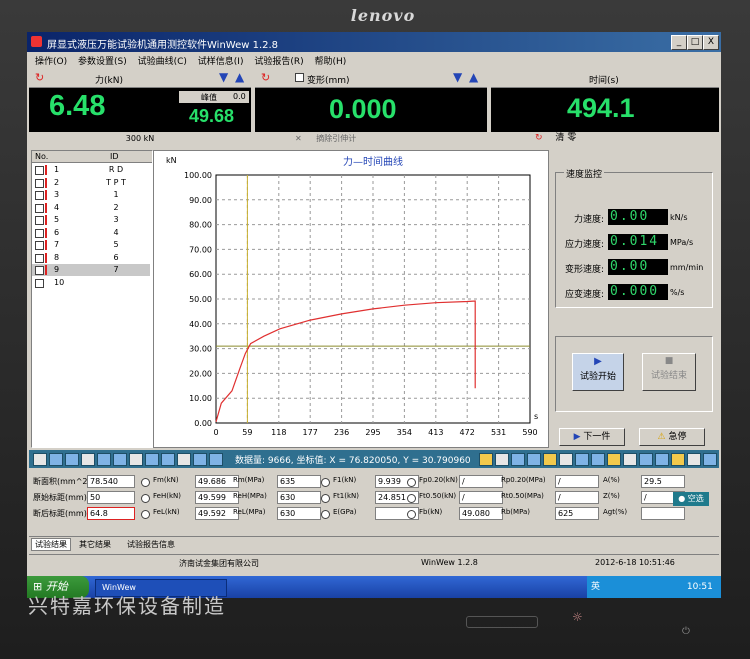 Image resolution: width=750 pixels, height=659 pixels. Describe the element at coordinates (646, 459) in the screenshot. I see `report-icon` at that location.